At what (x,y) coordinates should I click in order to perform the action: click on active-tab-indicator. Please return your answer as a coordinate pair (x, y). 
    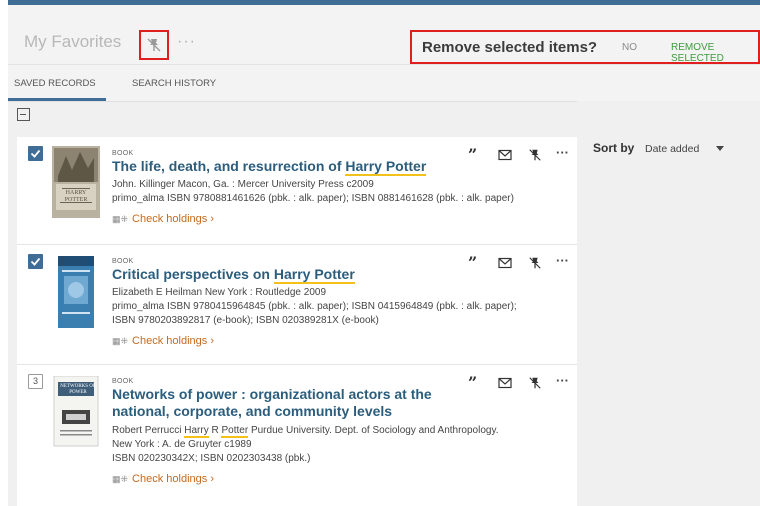
    Looking at the image, I should click on (57, 99).